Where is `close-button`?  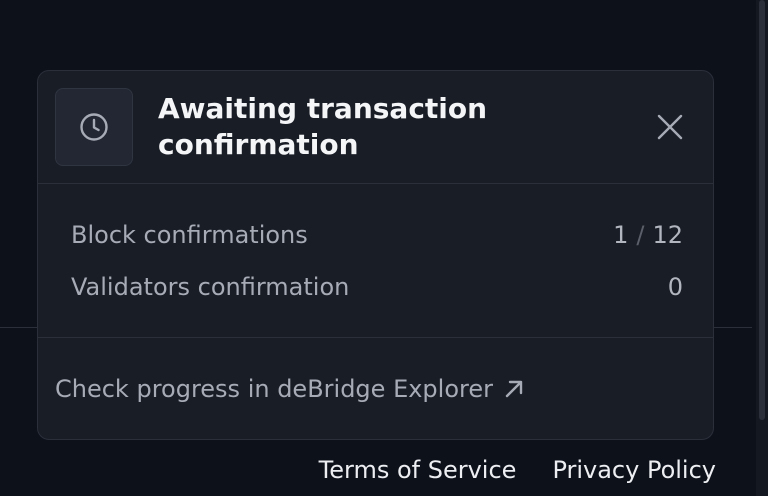
close-button is located at coordinates (670, 127).